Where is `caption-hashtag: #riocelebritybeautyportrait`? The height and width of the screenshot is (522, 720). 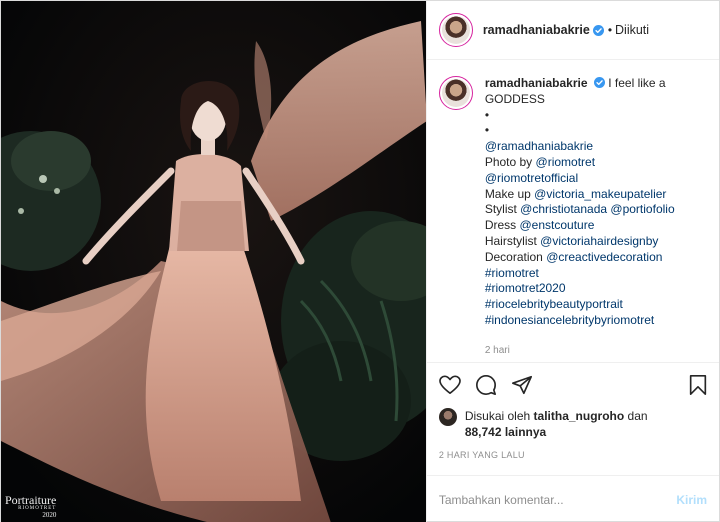 caption-hashtag: #riocelebritybeautyportrait is located at coordinates (596, 305).